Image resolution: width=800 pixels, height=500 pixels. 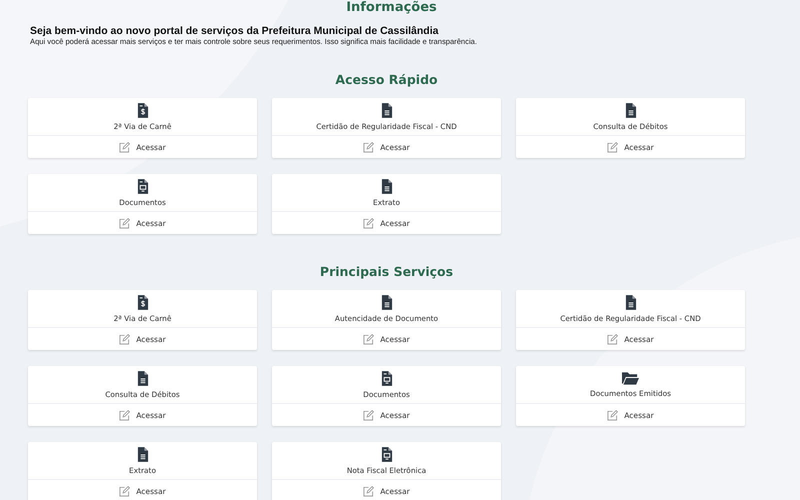 What do you see at coordinates (630, 378) in the screenshot?
I see `folder-icon` at bounding box center [630, 378].